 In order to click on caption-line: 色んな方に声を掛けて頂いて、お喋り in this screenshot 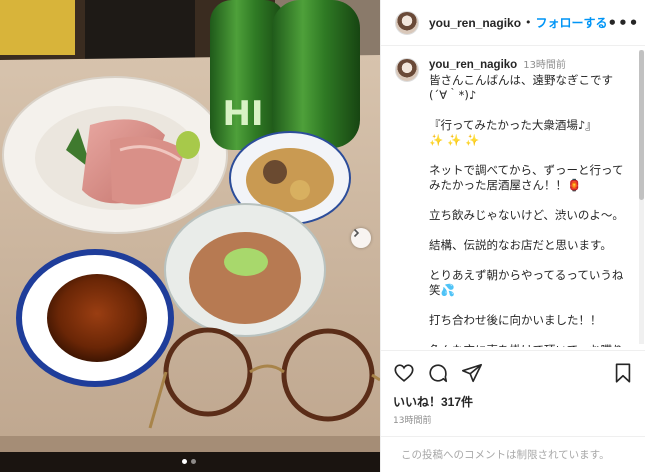, I will do `click(530, 345)`.